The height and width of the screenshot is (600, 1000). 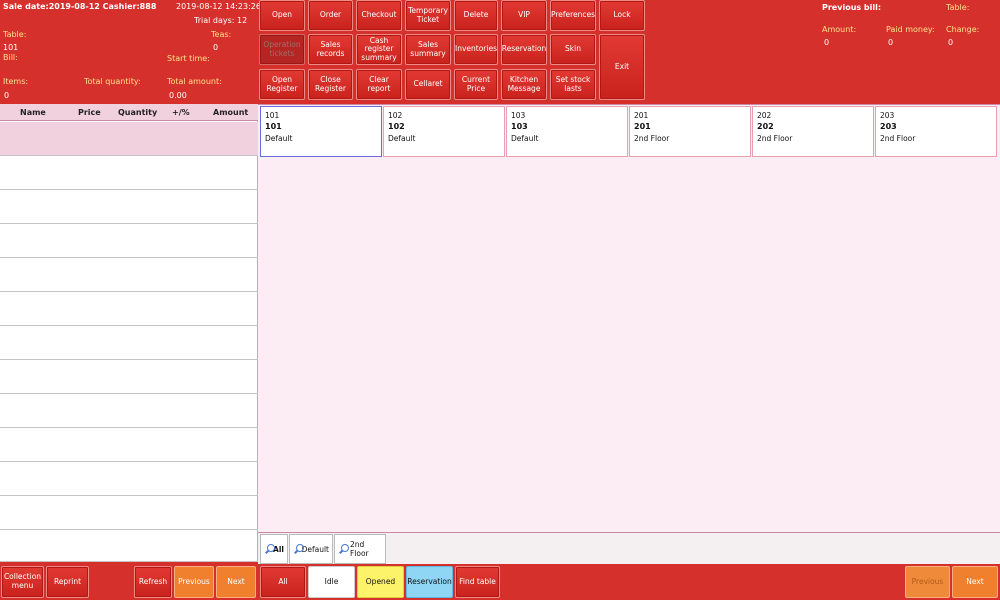 What do you see at coordinates (813, 131) in the screenshot?
I see `table-card-202: 202 202 2nd Floor` at bounding box center [813, 131].